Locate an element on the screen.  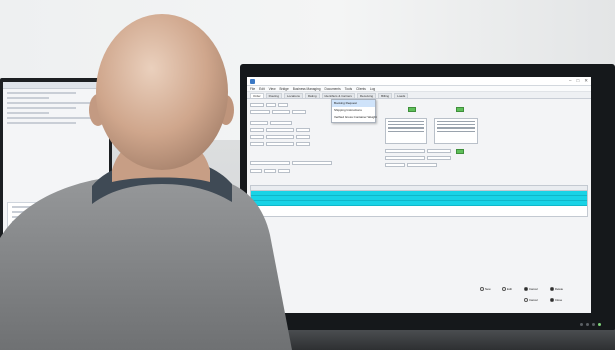
address-box is located at coordinates (456, 131).